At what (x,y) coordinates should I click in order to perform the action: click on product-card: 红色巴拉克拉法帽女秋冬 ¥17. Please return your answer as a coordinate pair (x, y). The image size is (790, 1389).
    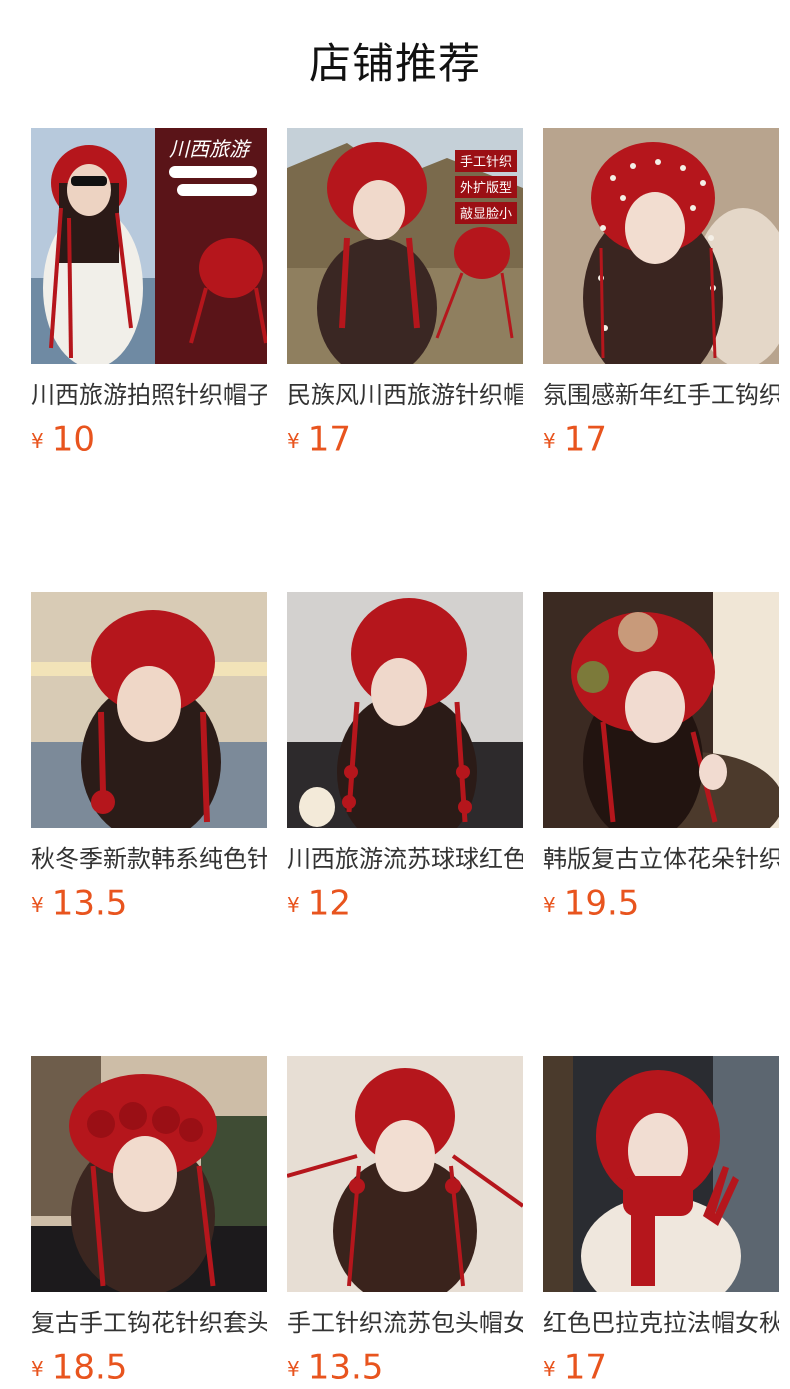
    Looking at the image, I should click on (661, 1222).